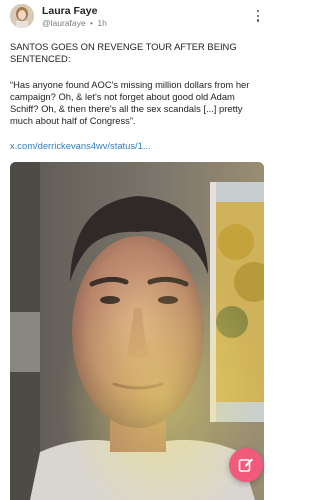 The width and height of the screenshot is (320, 500). I want to click on post-header: Laura Faye @laurafaye • 1h, so click(137, 16).